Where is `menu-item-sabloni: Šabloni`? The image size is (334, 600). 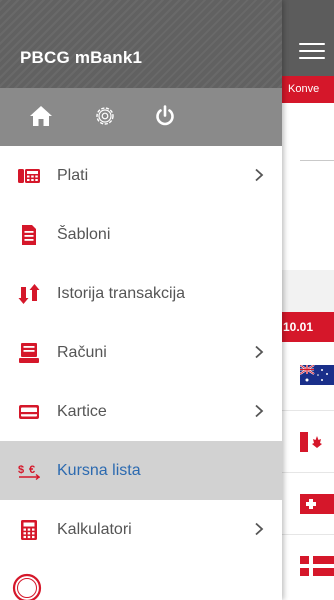
menu-item-sabloni: Šabloni is located at coordinates (141, 234).